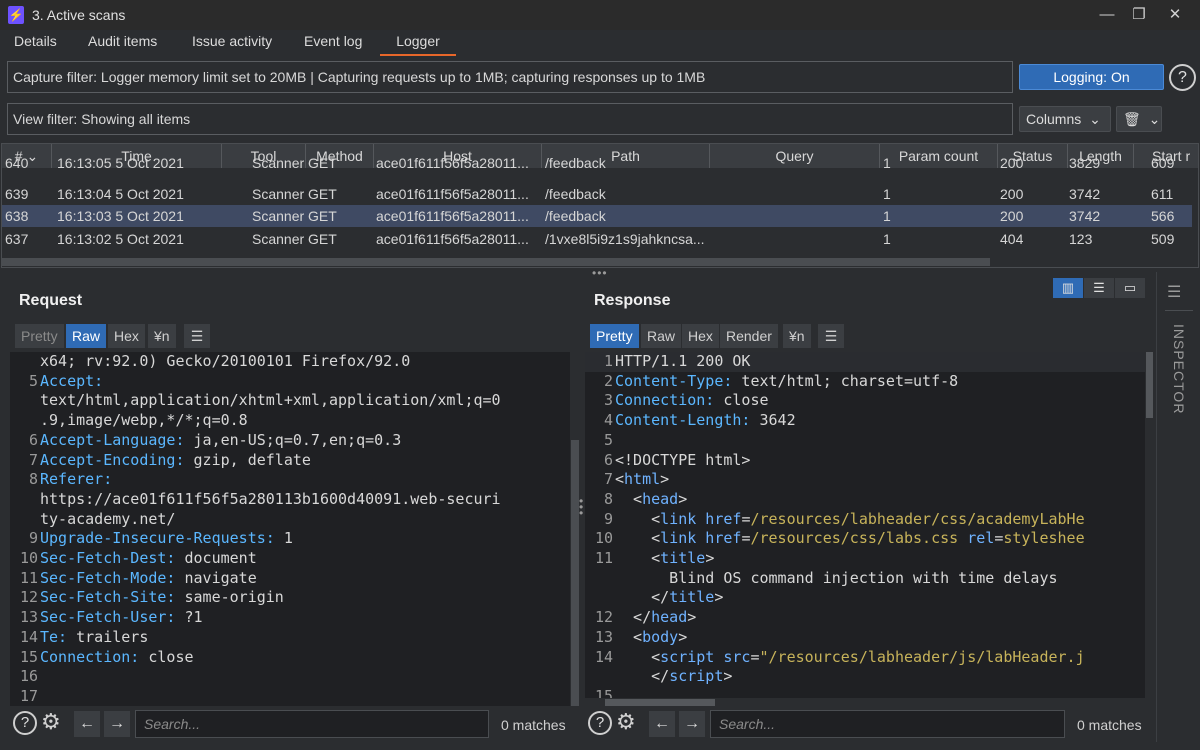  What do you see at coordinates (600, 273) in the screenshot?
I see `splitter-handle: •••` at bounding box center [600, 273].